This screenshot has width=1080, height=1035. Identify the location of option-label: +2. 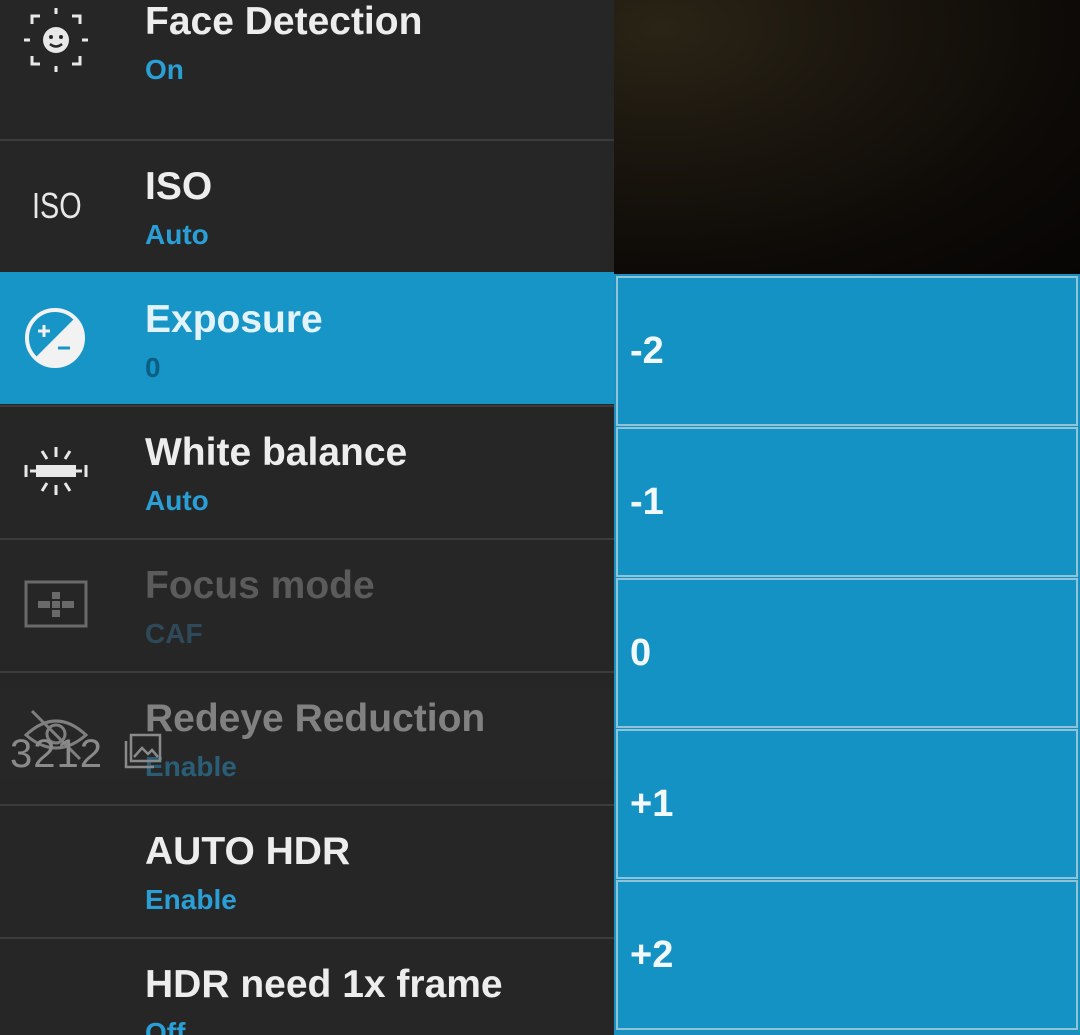
(652, 955).